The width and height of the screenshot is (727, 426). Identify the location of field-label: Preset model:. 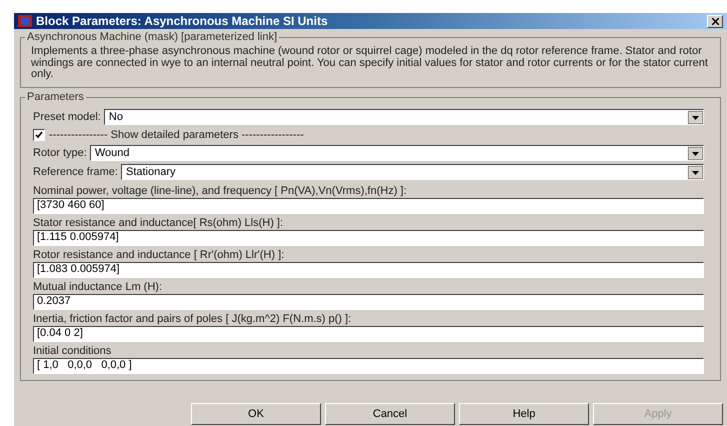
(67, 117).